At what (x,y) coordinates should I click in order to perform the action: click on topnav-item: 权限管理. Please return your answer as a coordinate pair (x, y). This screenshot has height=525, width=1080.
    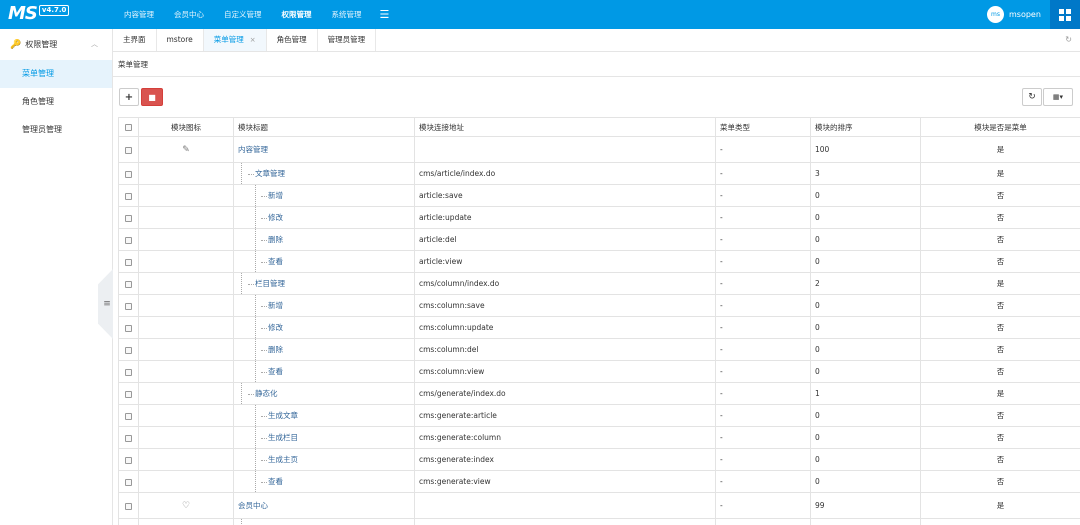
    Looking at the image, I should click on (297, 14).